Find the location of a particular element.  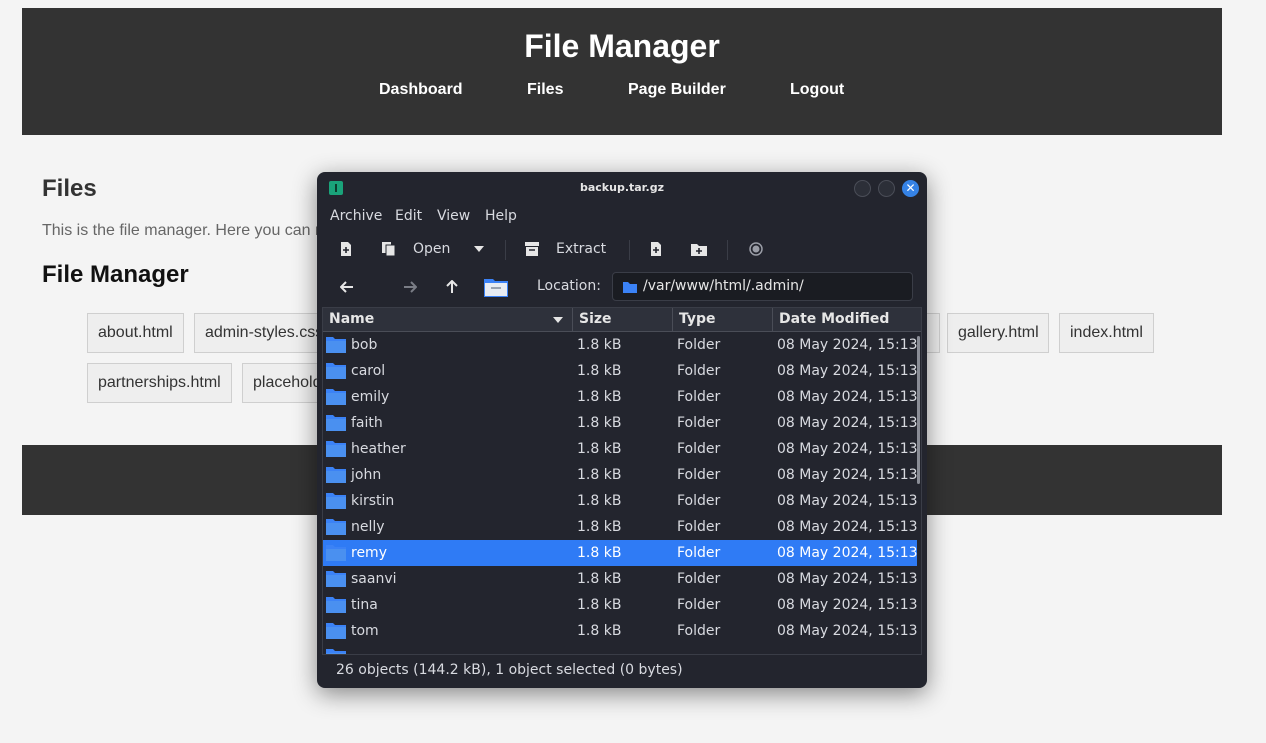

add-files-button is located at coordinates (656, 249).